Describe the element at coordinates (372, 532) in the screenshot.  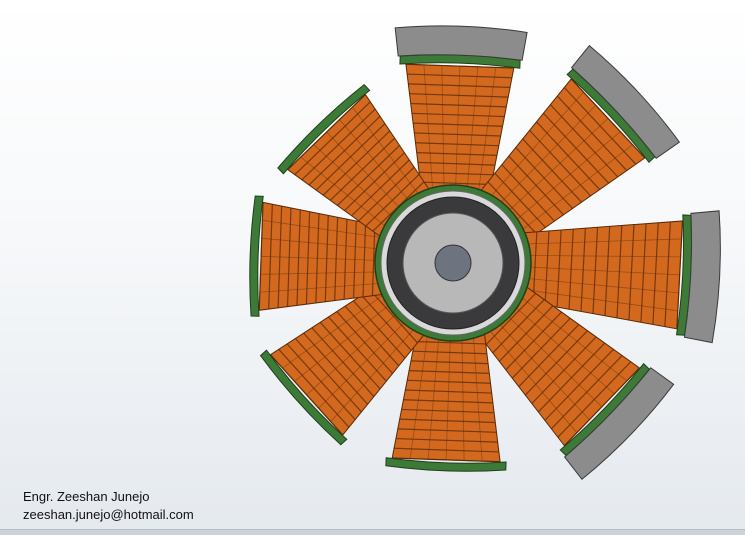
I see `status-strip` at that location.